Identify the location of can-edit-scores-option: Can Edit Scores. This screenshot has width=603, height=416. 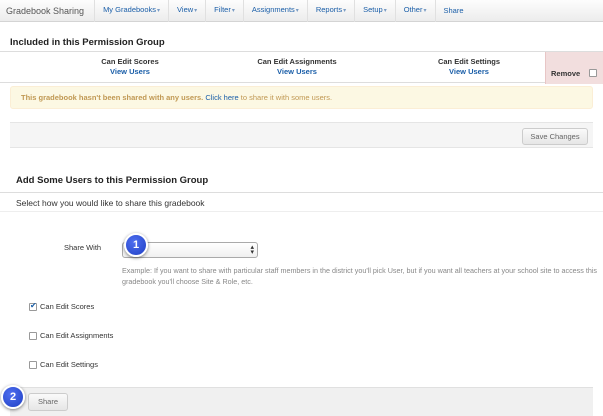
(62, 306).